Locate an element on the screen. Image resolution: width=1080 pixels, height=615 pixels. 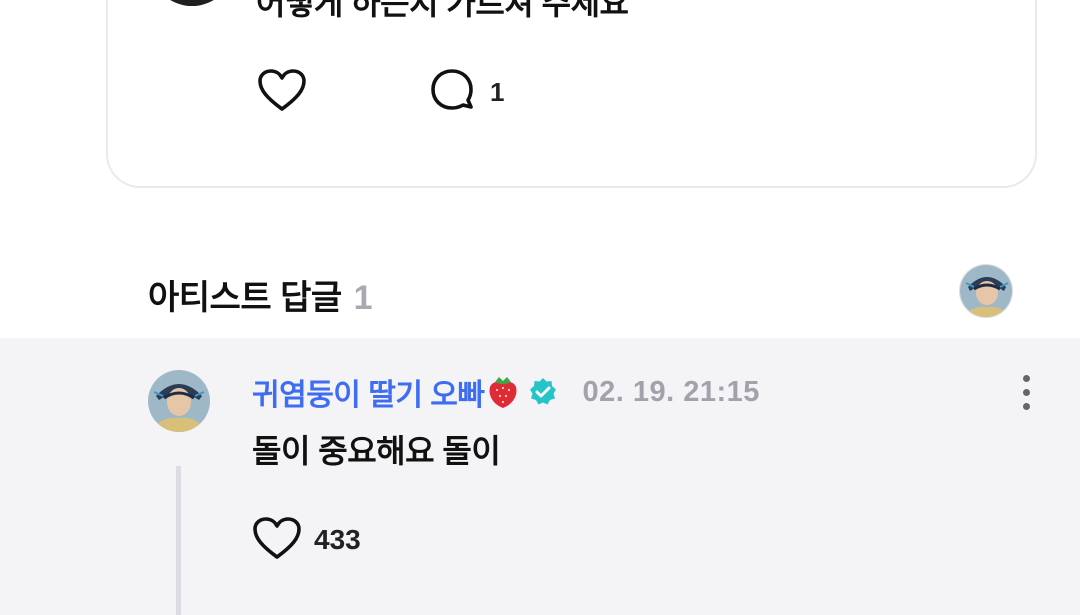
thread-line is located at coordinates (178, 540).